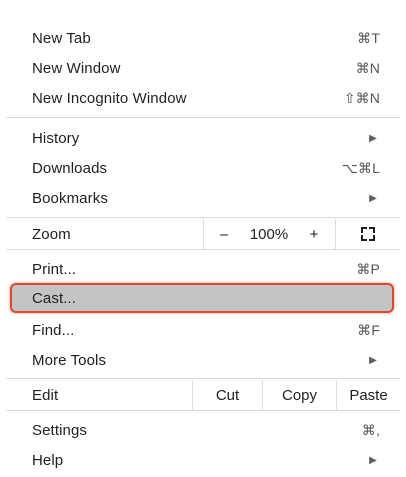 The image size is (406, 477). What do you see at coordinates (368, 268) in the screenshot?
I see `menu-item-shortcut: ⌘P` at bounding box center [368, 268].